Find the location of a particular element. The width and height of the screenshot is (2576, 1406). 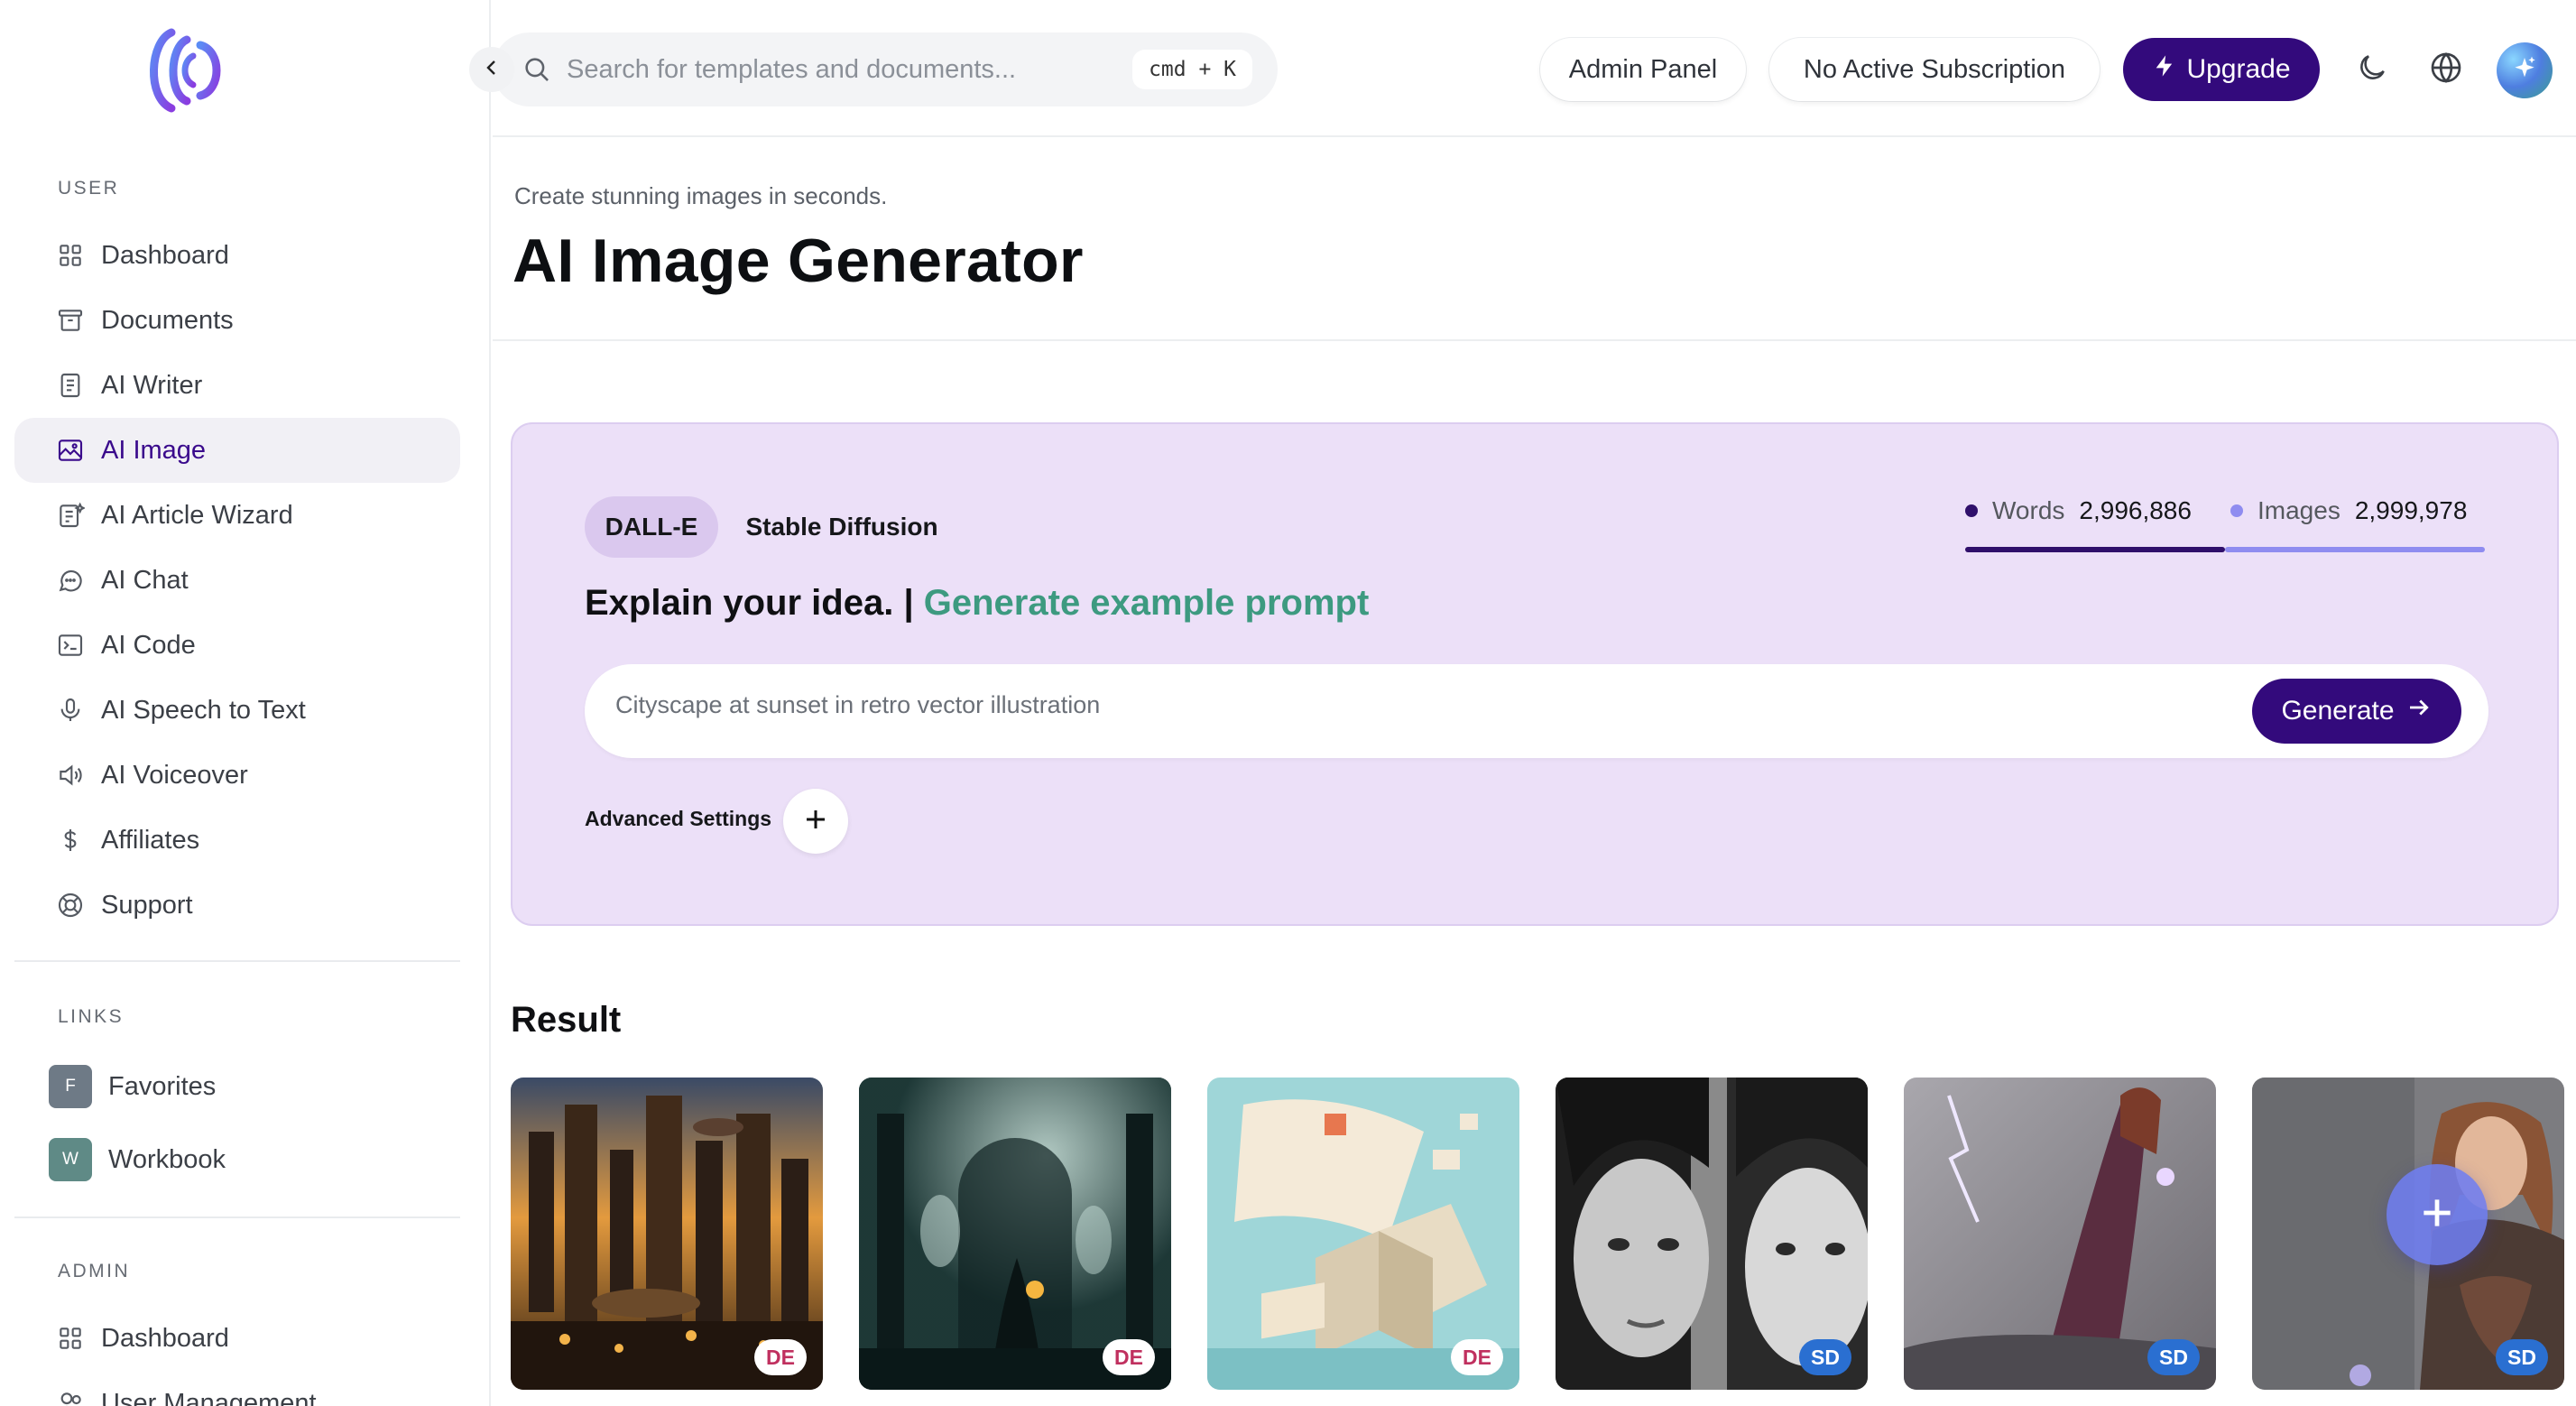

sidebar-item-label: AI Voiceover is located at coordinates (174, 775).